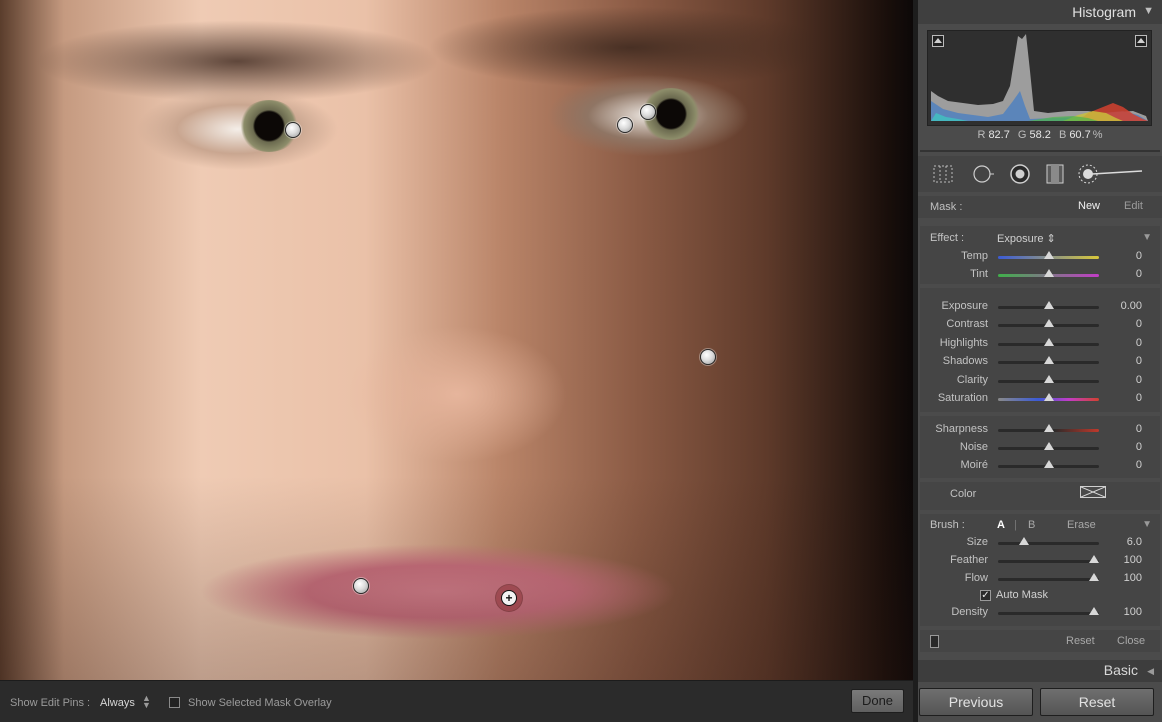 The image size is (1162, 722). Describe the element at coordinates (174, 702) in the screenshot. I see `show-mask-overlay-checkbox` at that location.